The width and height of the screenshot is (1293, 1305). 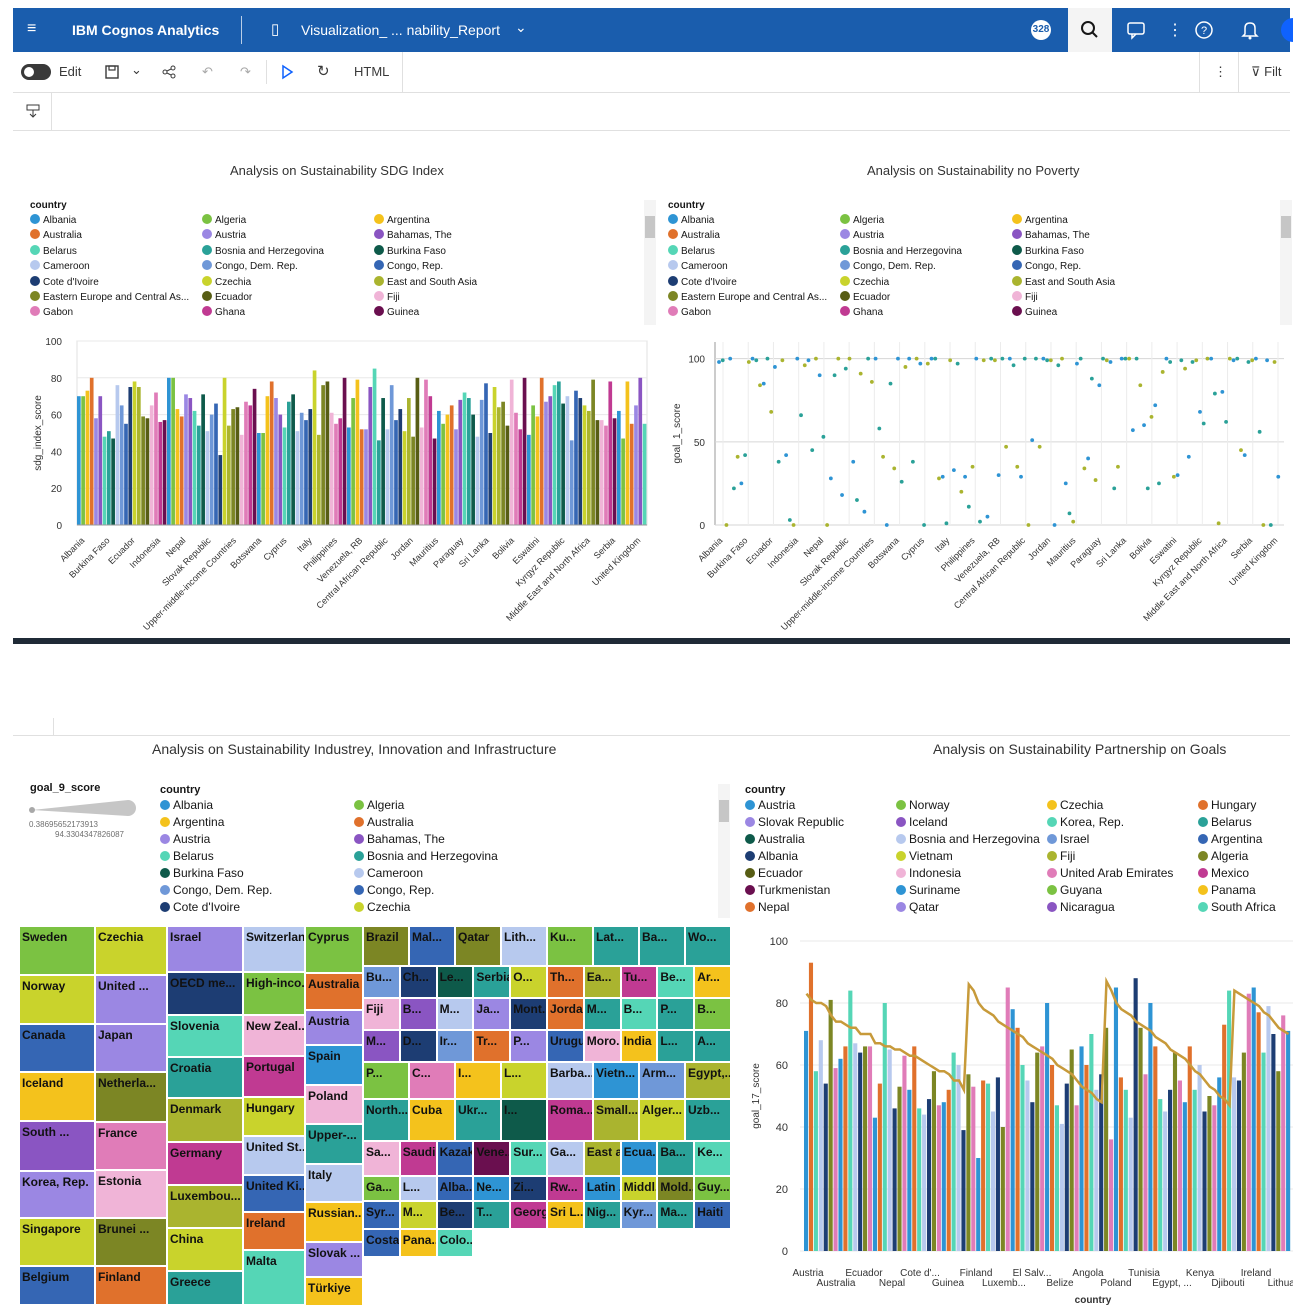 I want to click on legend-item: Ghana, so click(x=861, y=313).